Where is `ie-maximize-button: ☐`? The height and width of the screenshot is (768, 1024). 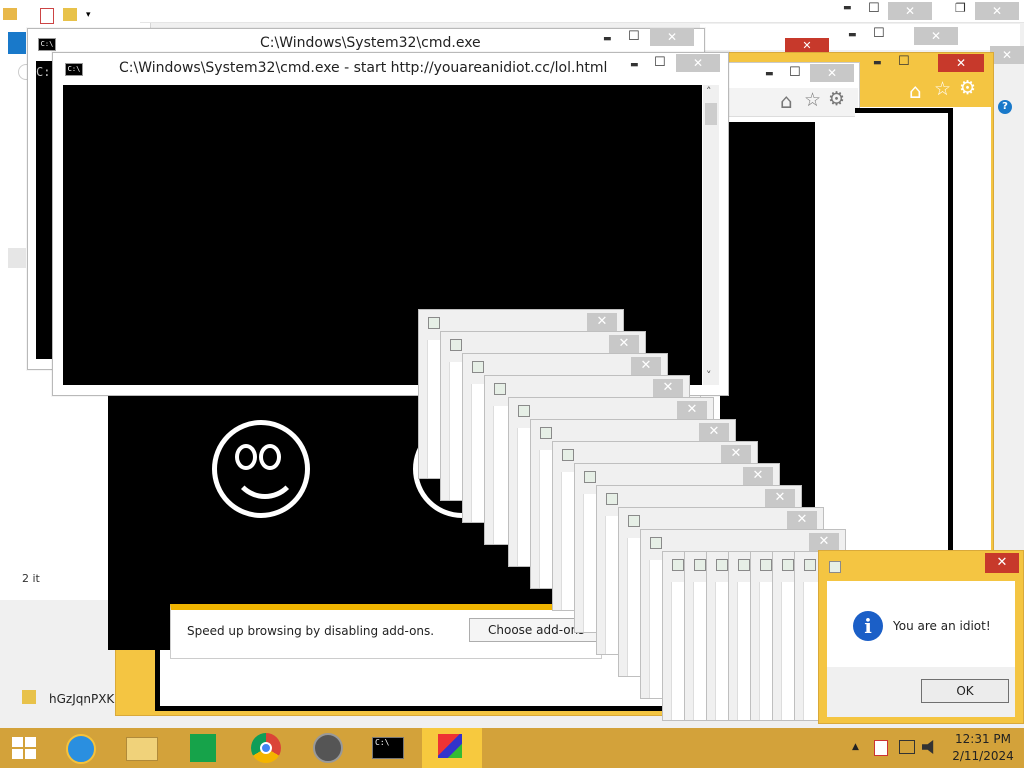
ie-maximize-button: ☐ is located at coordinates (904, 61).